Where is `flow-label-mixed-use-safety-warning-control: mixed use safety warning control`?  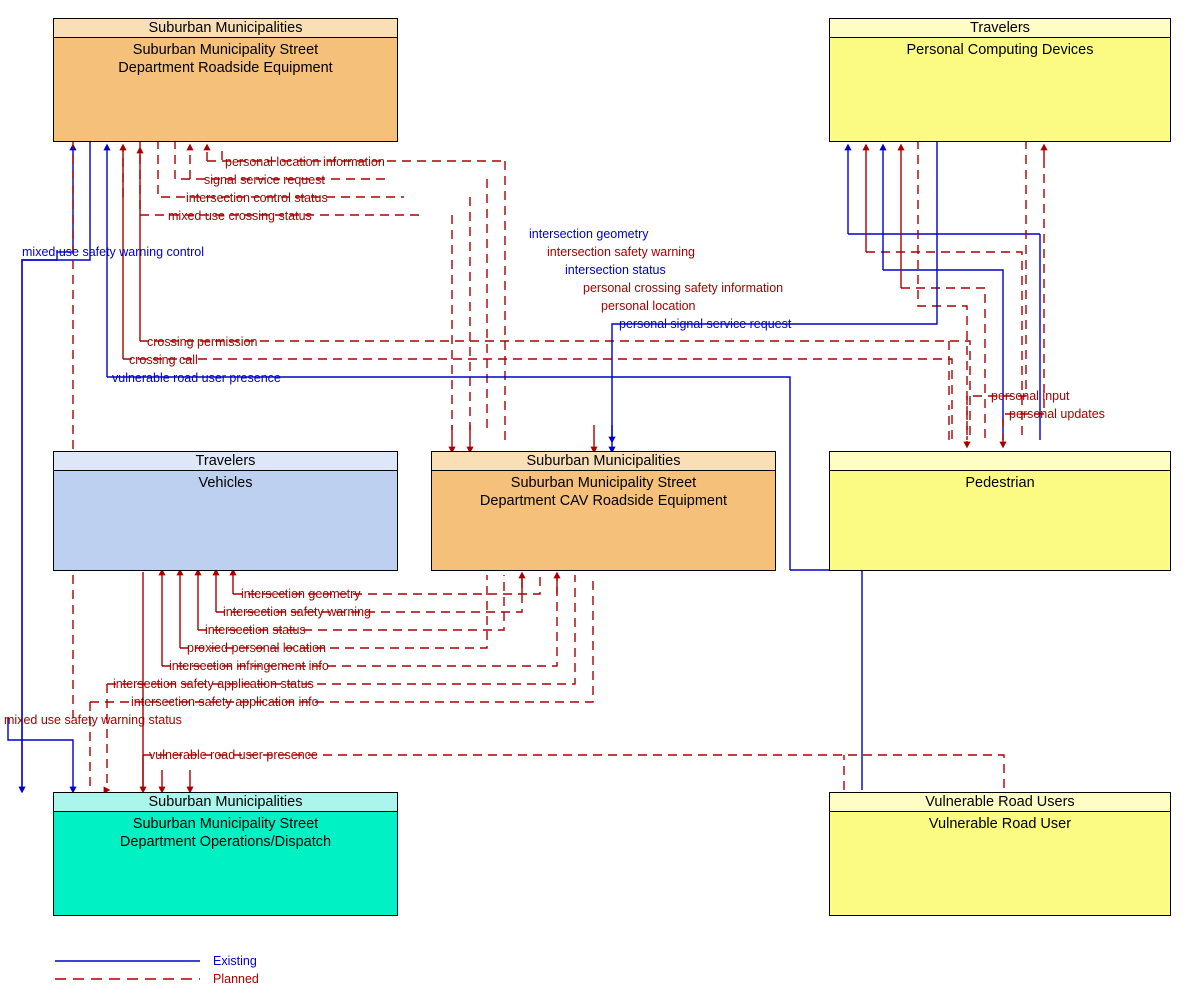 flow-label-mixed-use-safety-warning-control: mixed use safety warning control is located at coordinates (113, 252).